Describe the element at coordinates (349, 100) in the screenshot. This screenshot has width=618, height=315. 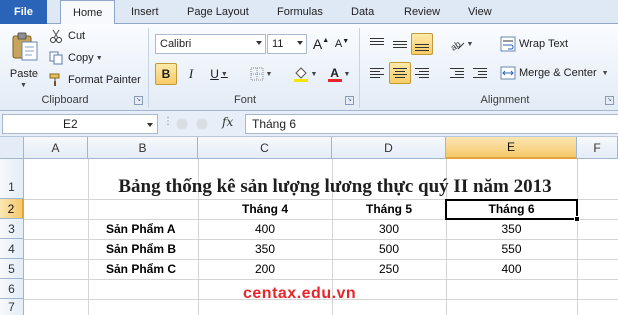
I see `font-launcher-icon: ↘` at that location.